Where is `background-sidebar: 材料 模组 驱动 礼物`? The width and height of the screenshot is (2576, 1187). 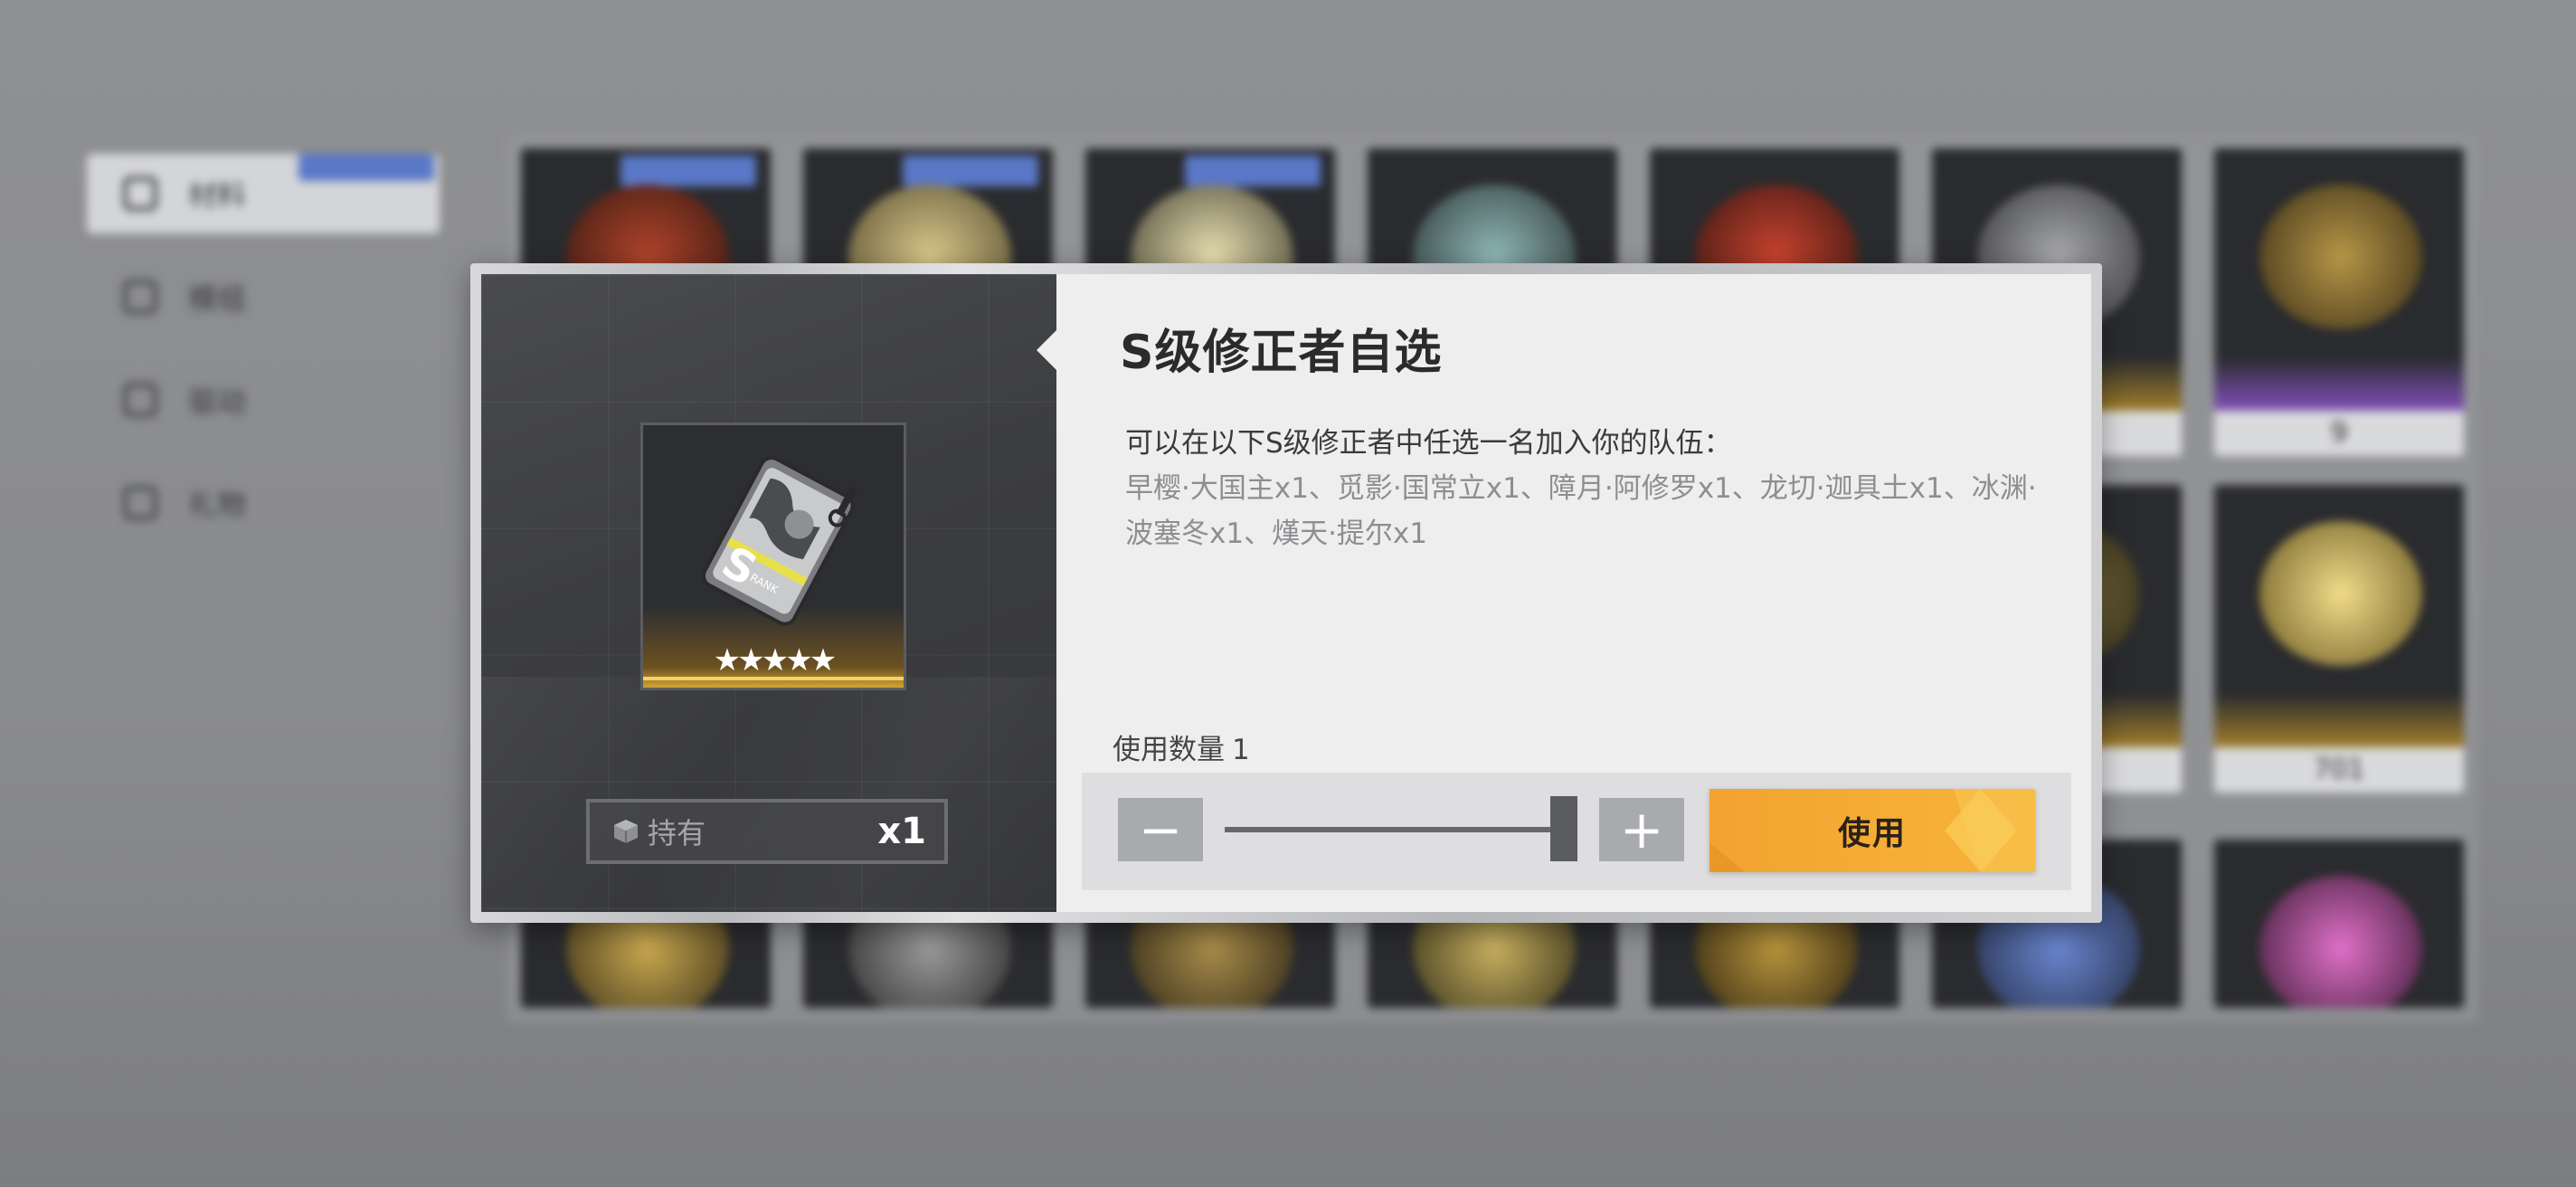
background-sidebar: 材料 模组 驱动 礼物 is located at coordinates (263, 360).